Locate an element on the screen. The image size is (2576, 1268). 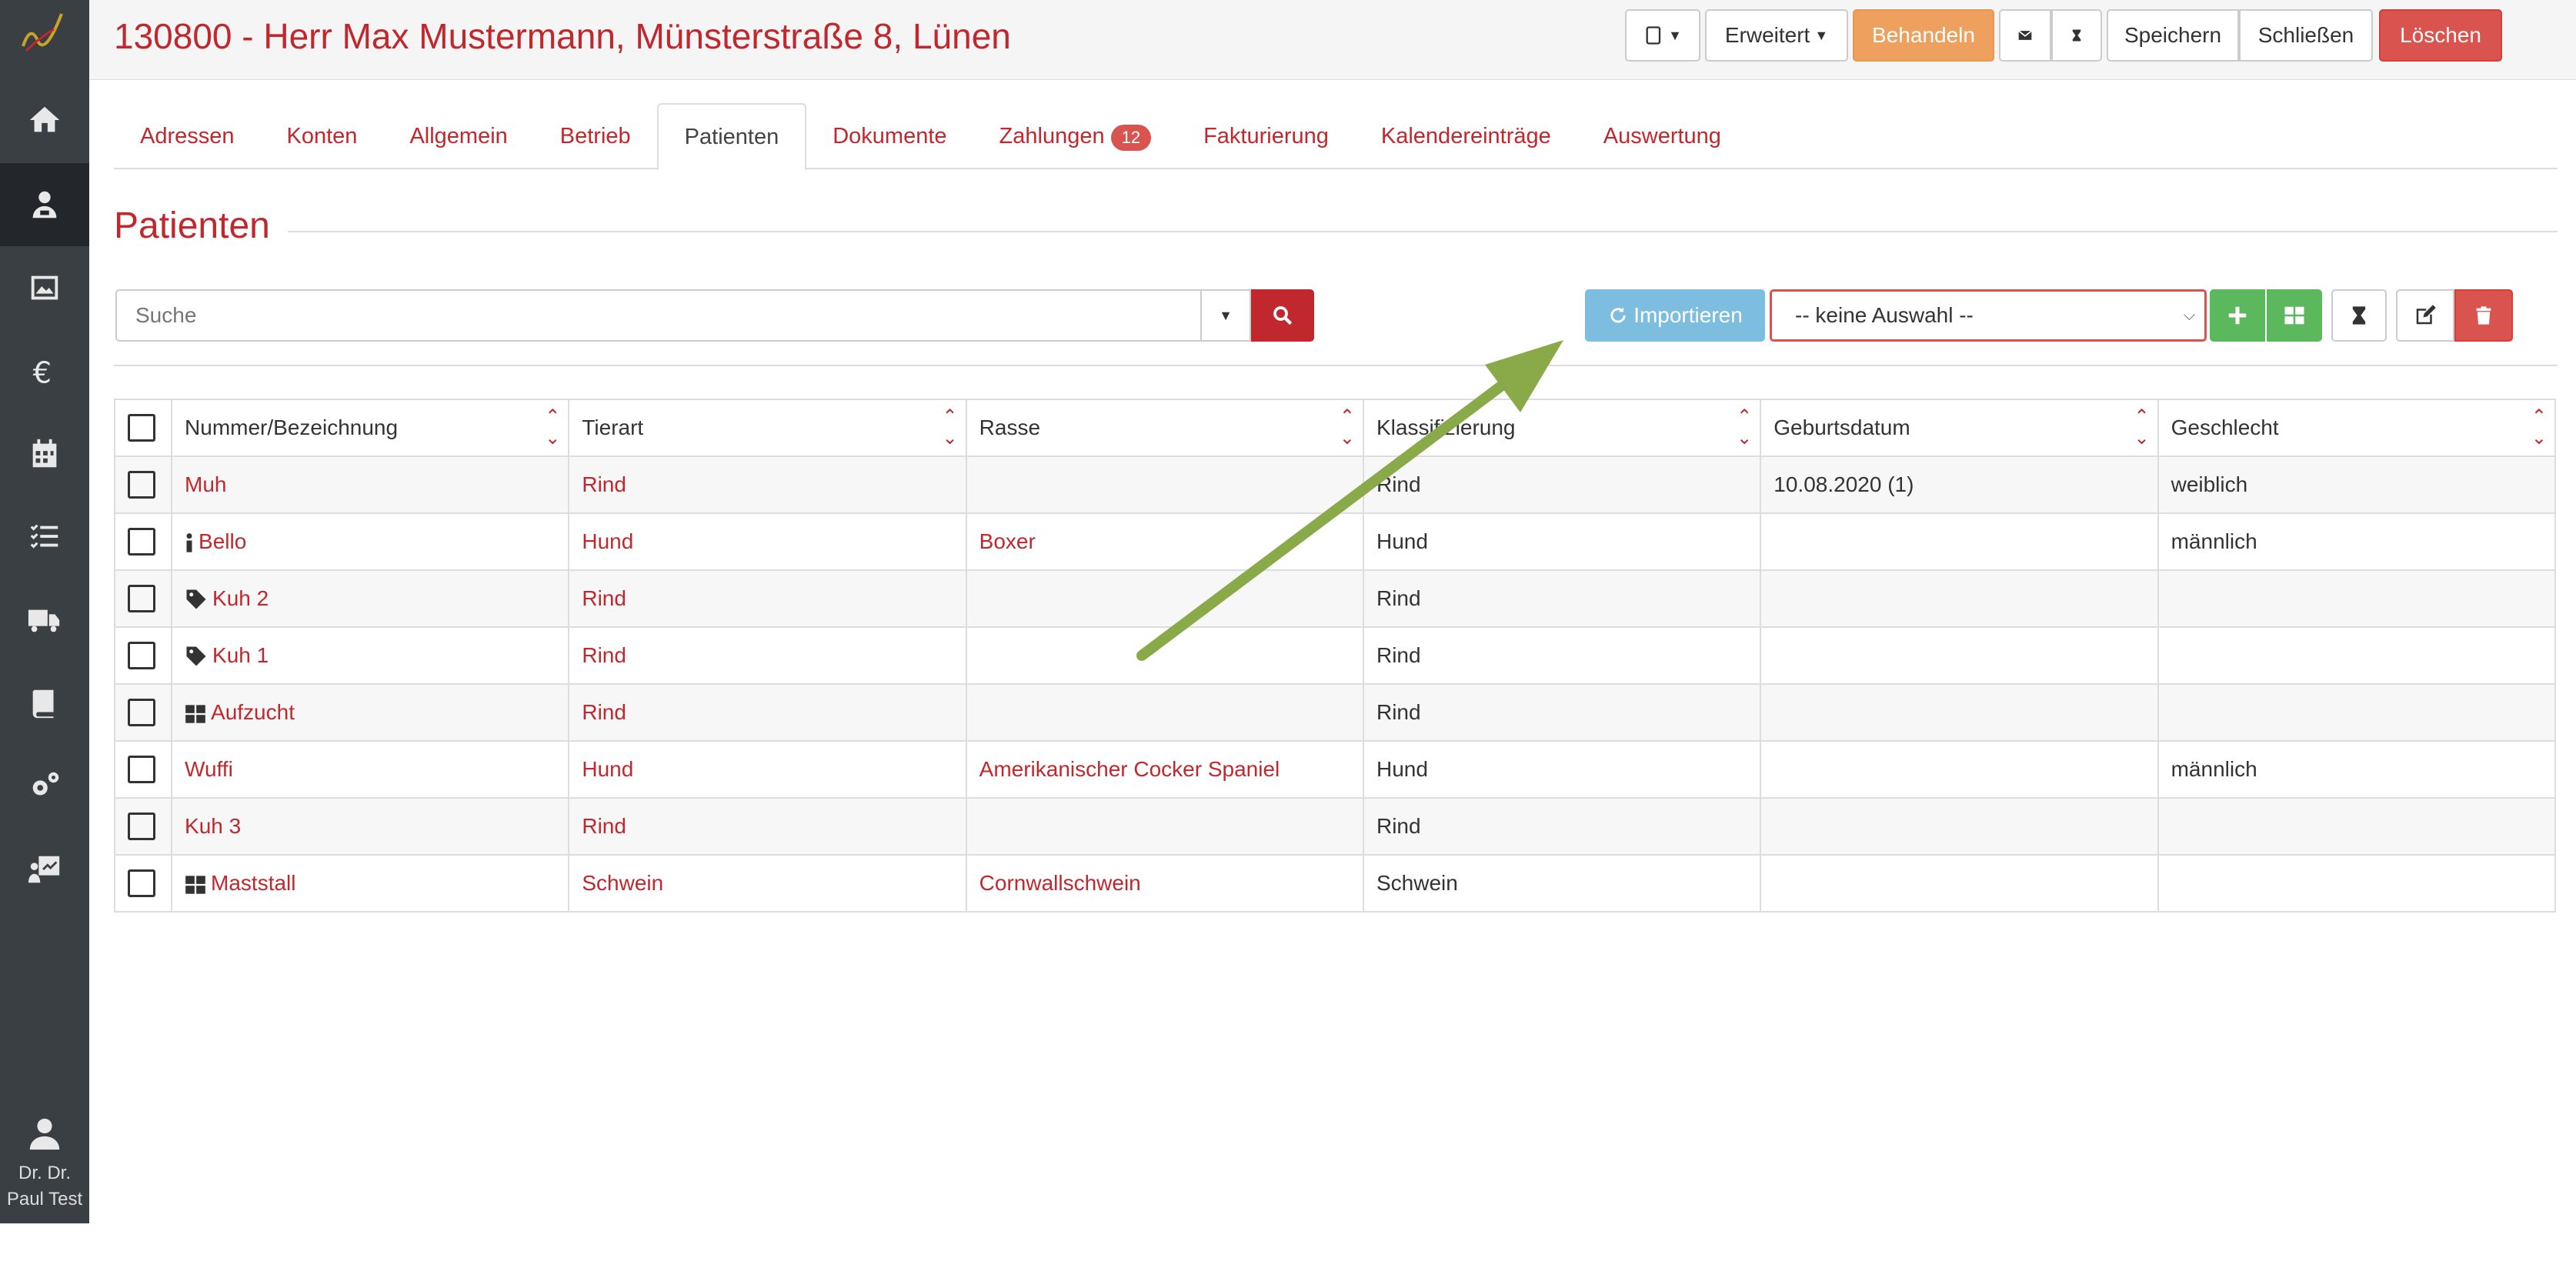
patient-name-link: Kuh 2 is located at coordinates (241, 598).